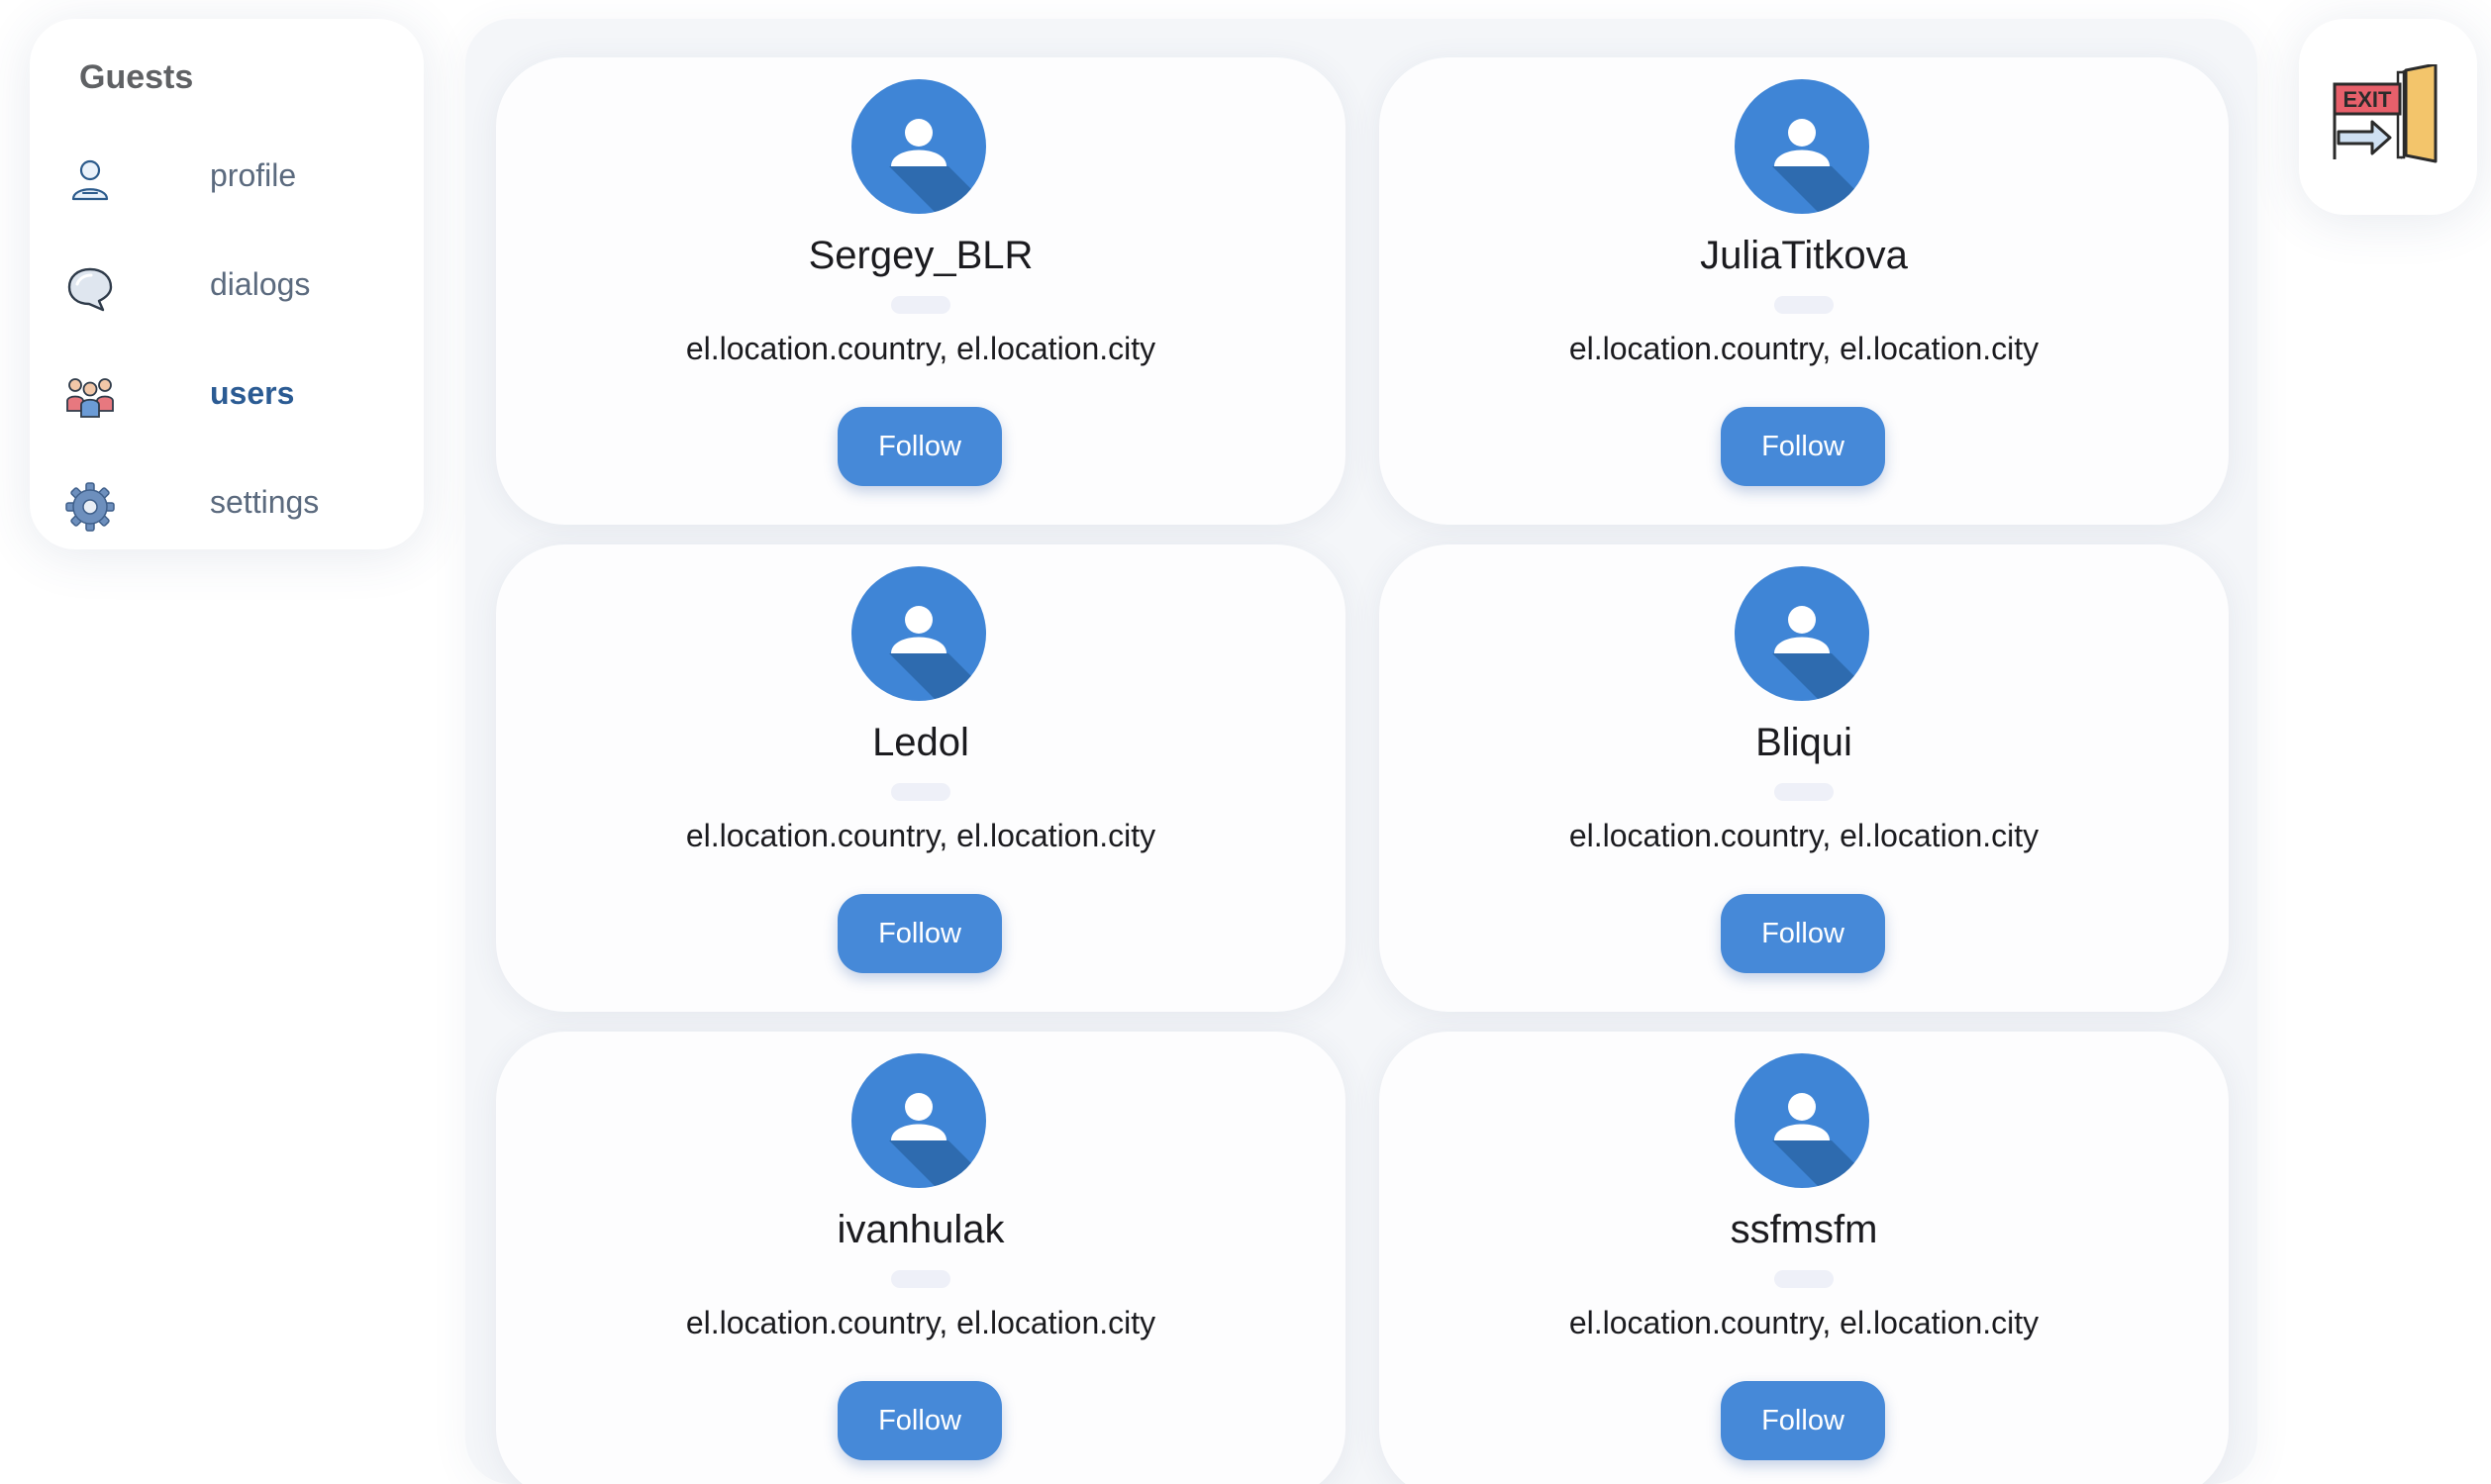 The height and width of the screenshot is (1484, 2491). What do you see at coordinates (90, 180) in the screenshot?
I see `user-icon` at bounding box center [90, 180].